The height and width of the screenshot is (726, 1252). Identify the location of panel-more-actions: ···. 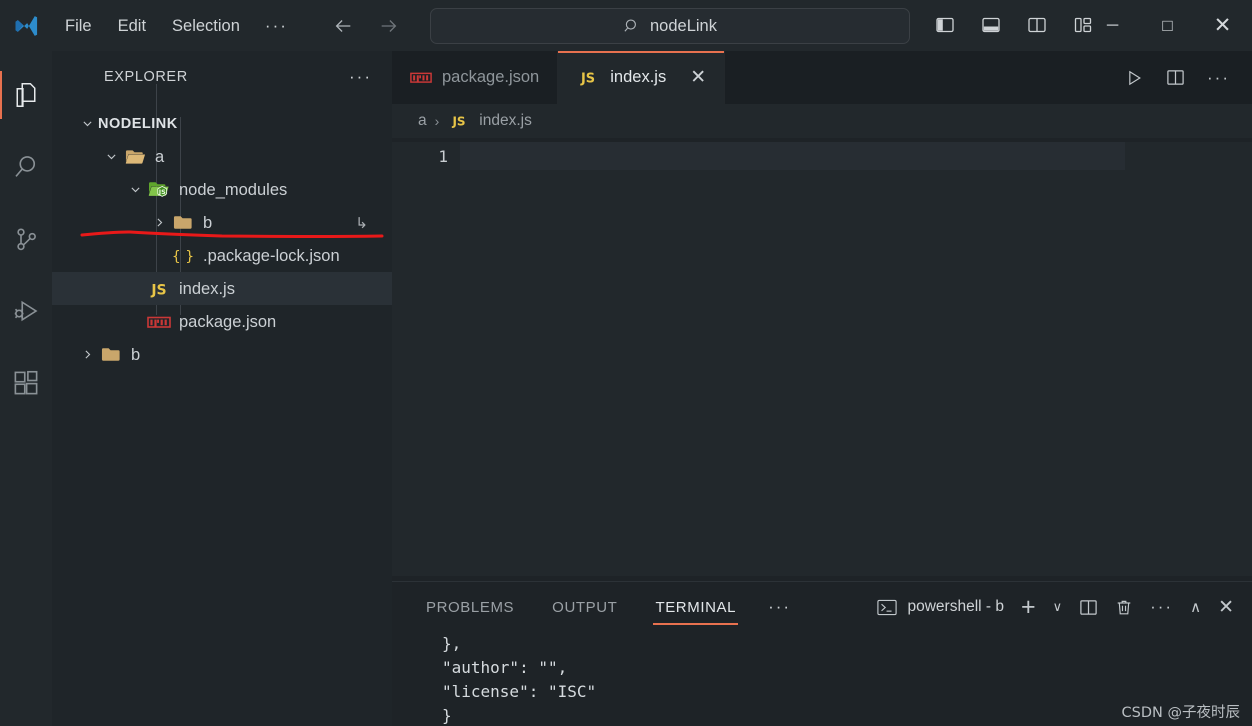
(1161, 607).